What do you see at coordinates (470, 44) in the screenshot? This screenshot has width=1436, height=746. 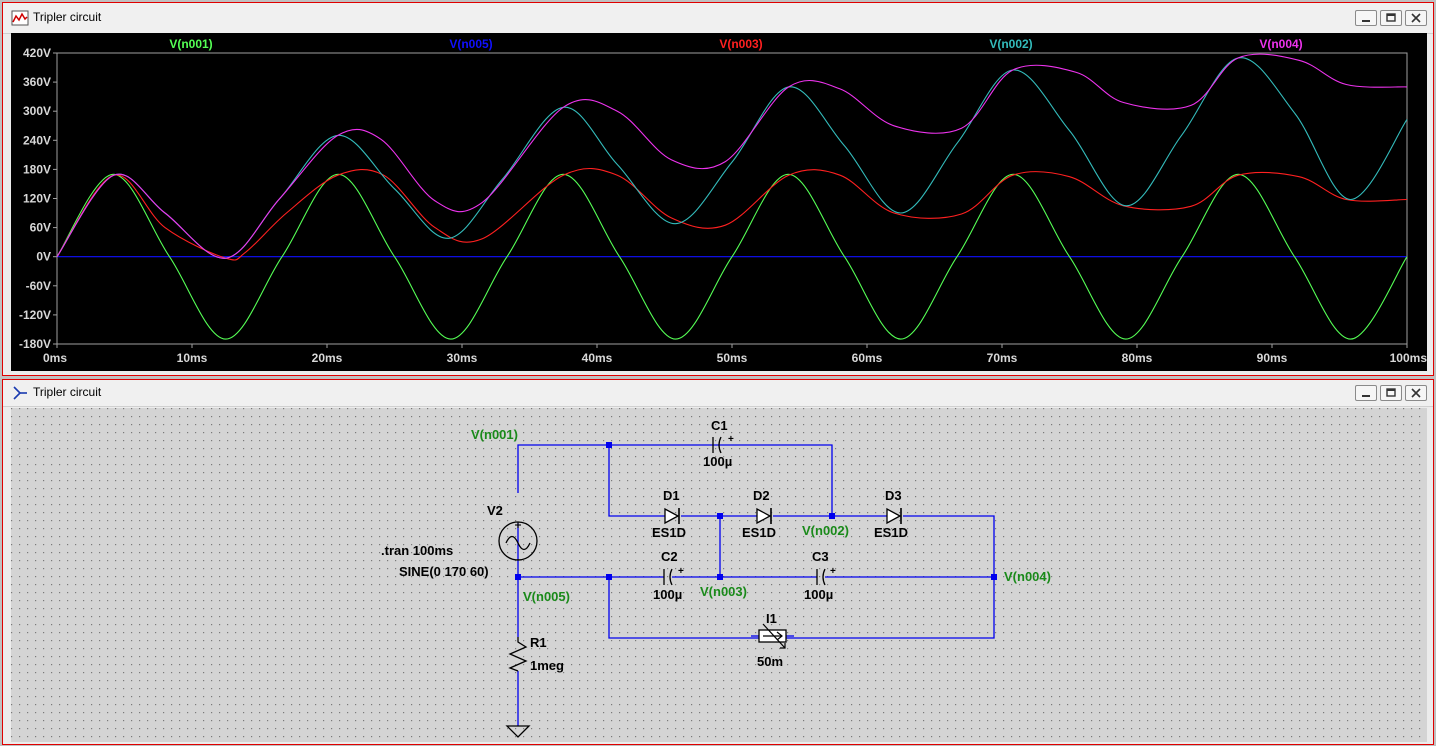 I see `legend-label: V(n005)` at bounding box center [470, 44].